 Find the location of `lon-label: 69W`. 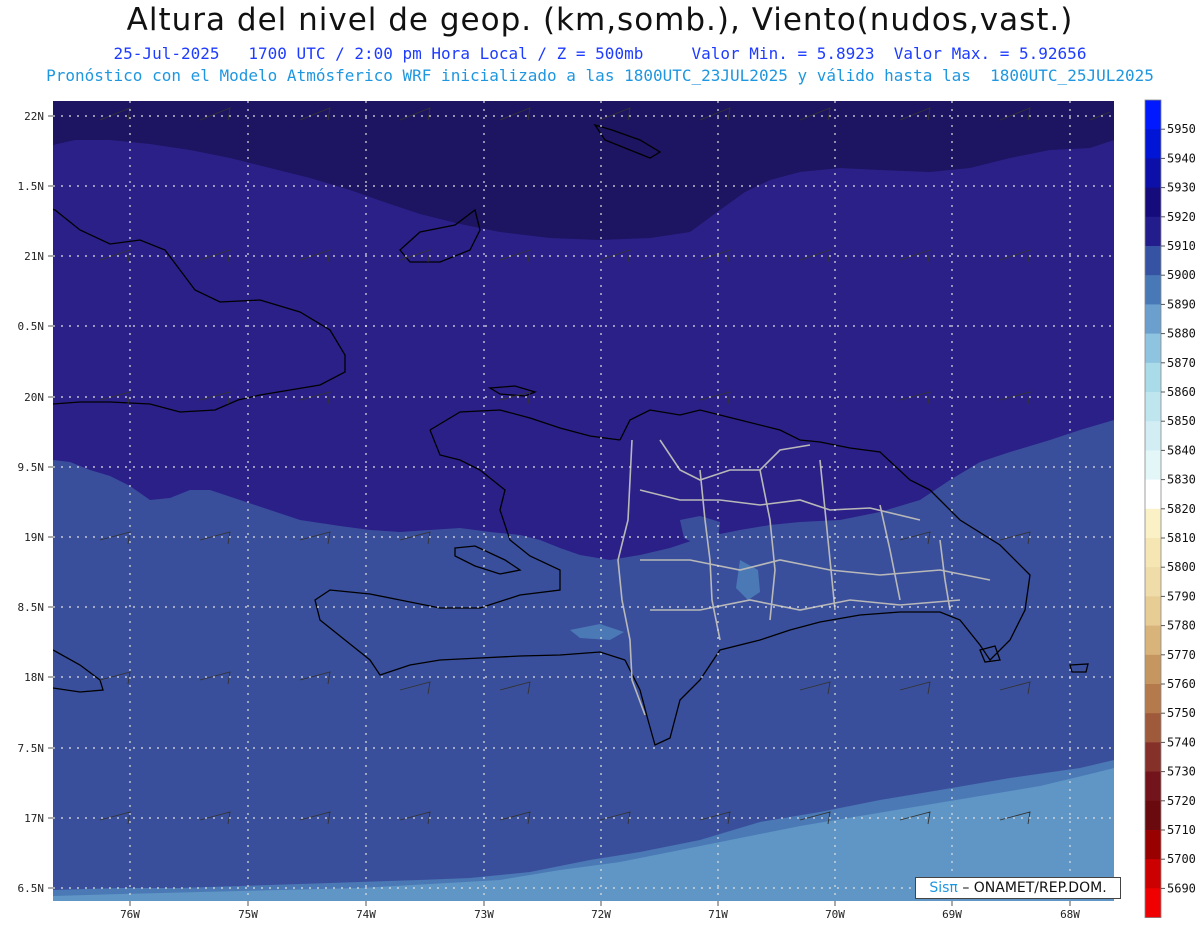

lon-label: 69W is located at coordinates (952, 914).